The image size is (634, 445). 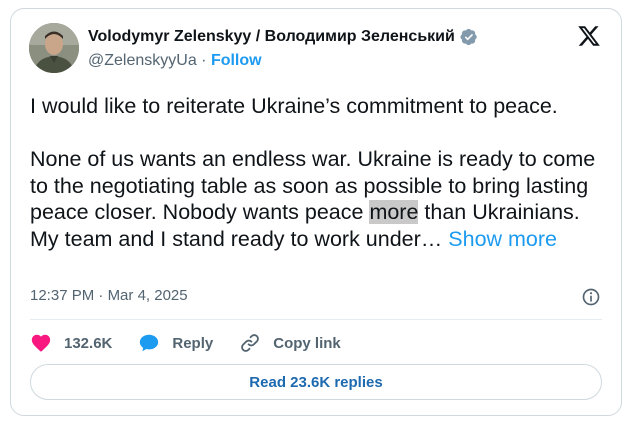 I want to click on read-replies-button: Read 23.6K replies, so click(x=316, y=382).